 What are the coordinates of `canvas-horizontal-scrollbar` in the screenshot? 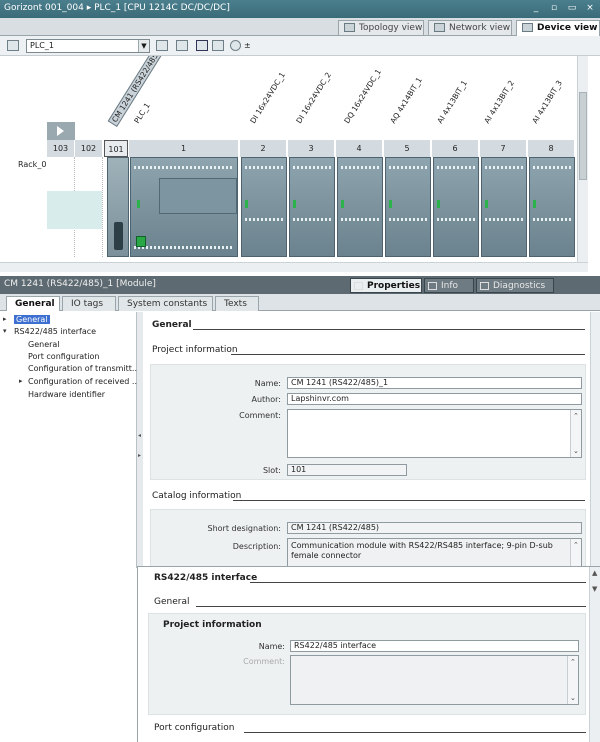 It's located at (294, 267).